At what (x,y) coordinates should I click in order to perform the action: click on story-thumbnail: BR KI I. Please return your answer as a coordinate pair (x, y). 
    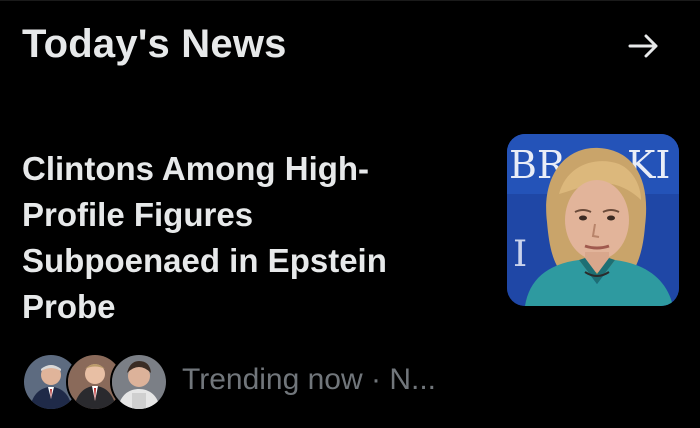
    Looking at the image, I should click on (593, 220).